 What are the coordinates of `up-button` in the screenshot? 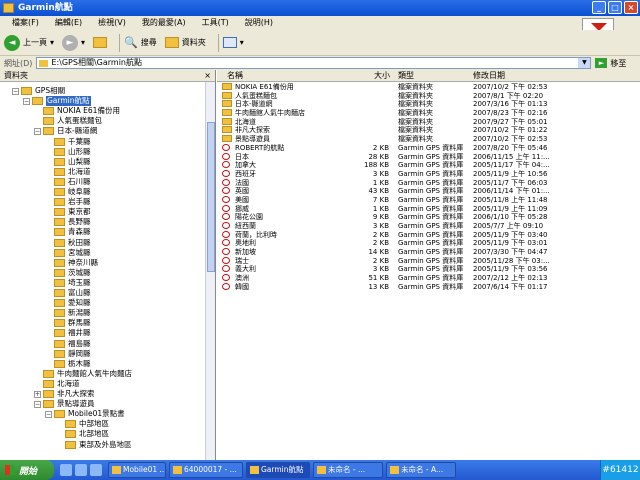 It's located at (100, 42).